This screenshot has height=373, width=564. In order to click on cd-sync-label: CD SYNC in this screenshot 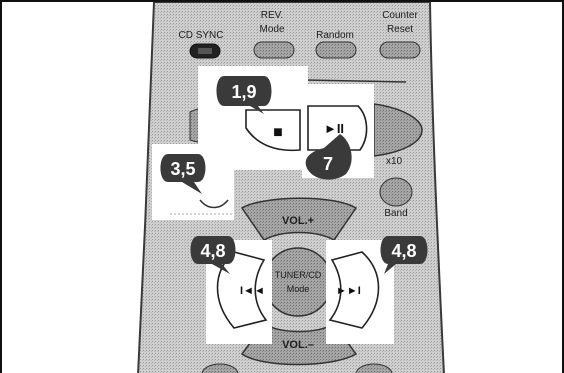, I will do `click(200, 35)`.